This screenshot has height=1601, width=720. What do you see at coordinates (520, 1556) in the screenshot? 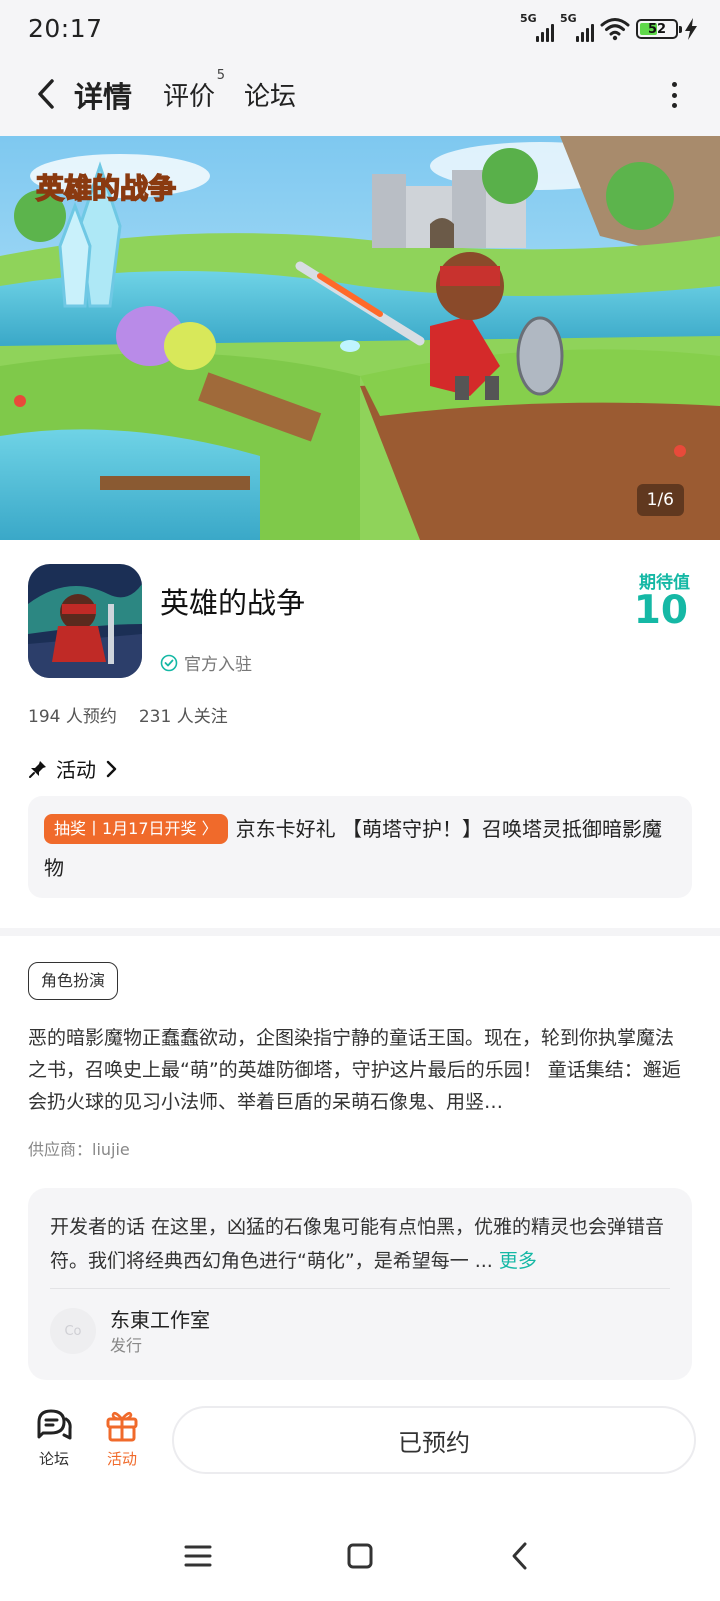
I see `back-nav-icon` at bounding box center [520, 1556].